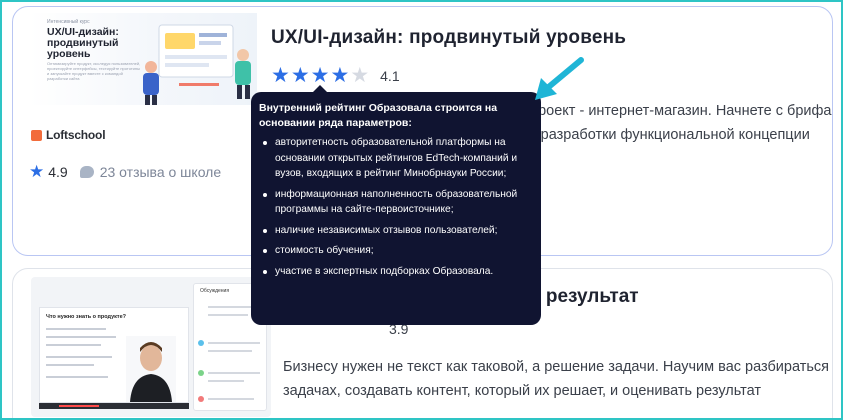 This screenshot has height=420, width=843. I want to click on speaker-photo, so click(151, 369).